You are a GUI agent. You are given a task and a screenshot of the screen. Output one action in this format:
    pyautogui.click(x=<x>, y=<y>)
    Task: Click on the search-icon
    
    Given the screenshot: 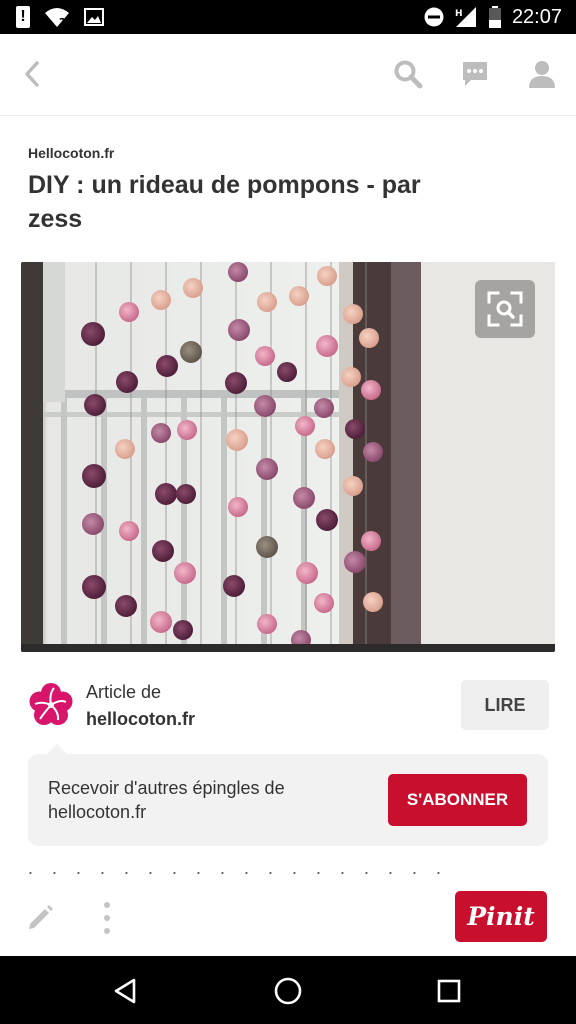 What is the action you would take?
    pyautogui.click(x=408, y=74)
    